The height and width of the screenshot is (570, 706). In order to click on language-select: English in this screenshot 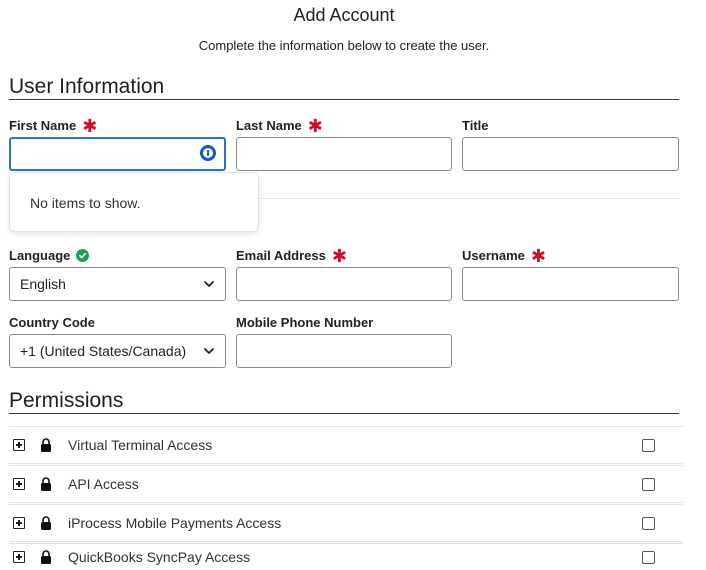, I will do `click(117, 284)`.